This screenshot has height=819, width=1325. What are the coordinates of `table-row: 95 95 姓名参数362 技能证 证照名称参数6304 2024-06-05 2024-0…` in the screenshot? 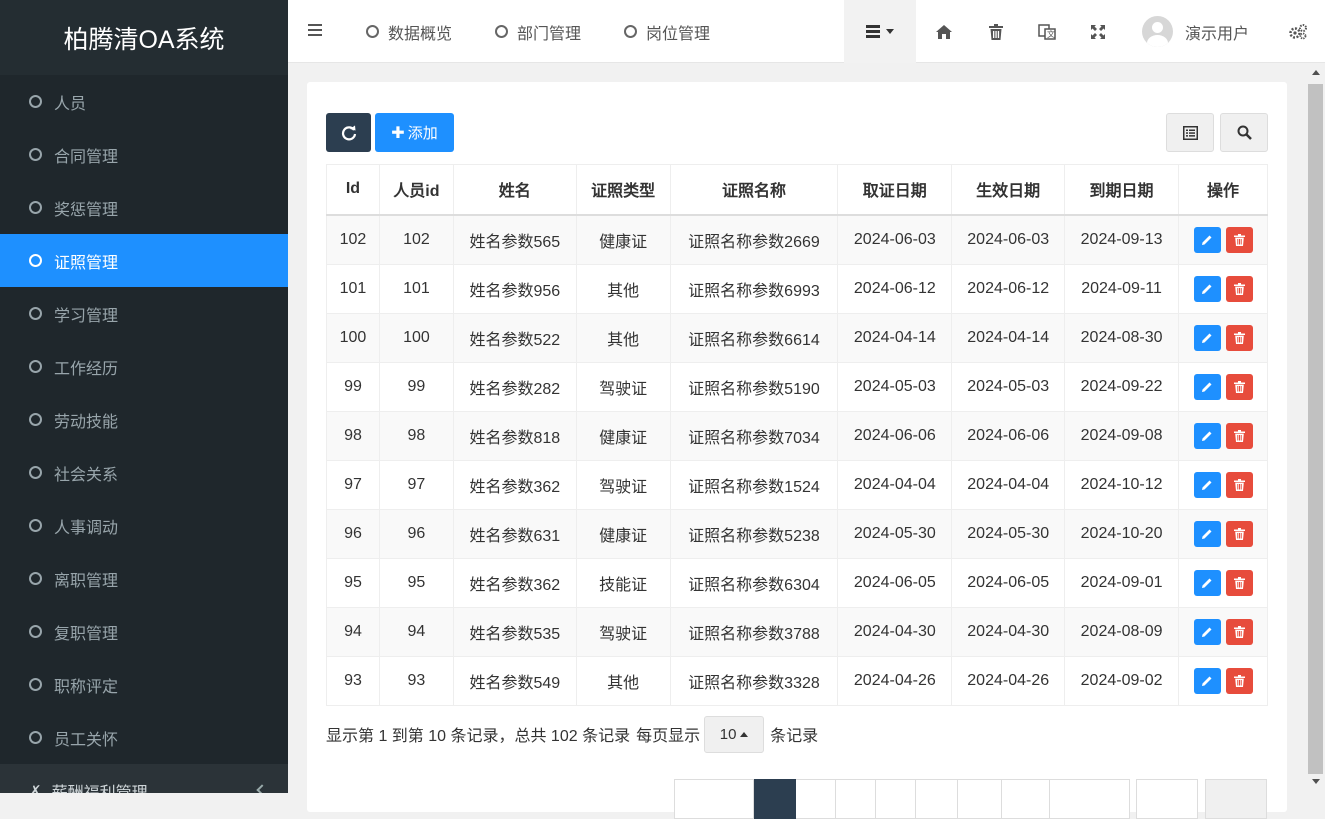 It's located at (797, 582).